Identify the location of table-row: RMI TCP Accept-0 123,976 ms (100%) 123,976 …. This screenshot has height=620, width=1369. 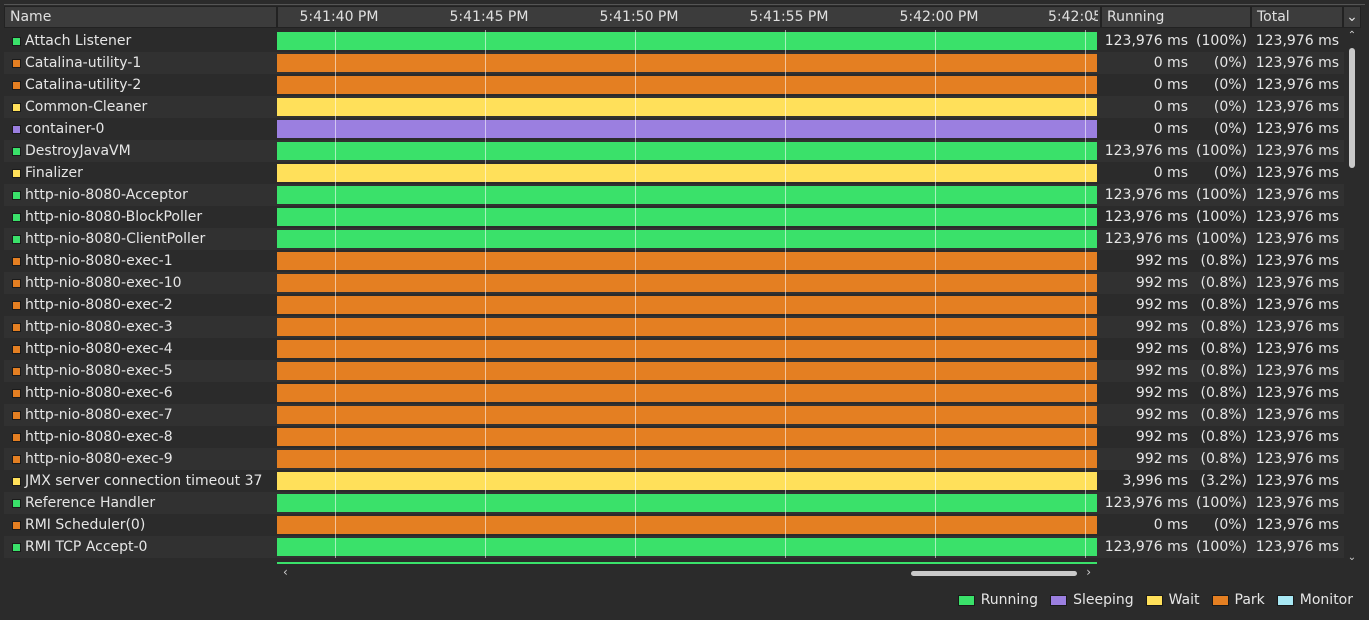
(674, 547).